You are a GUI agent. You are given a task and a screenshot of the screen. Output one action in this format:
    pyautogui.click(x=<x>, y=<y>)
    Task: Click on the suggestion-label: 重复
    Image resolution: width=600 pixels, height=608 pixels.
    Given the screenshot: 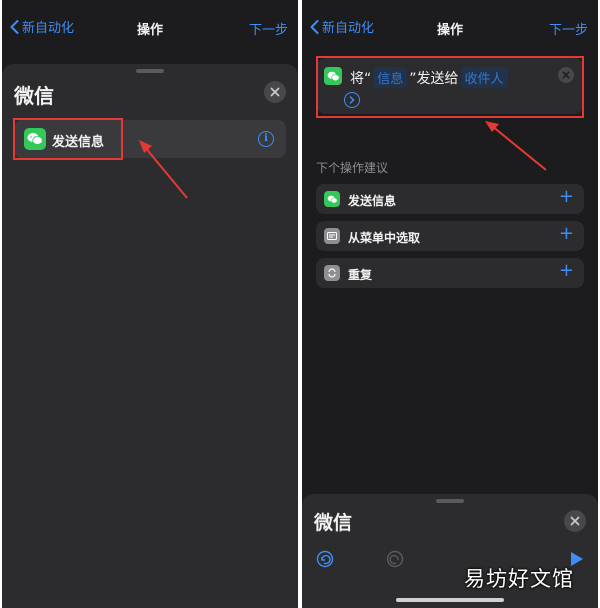 What is the action you would take?
    pyautogui.click(x=360, y=275)
    